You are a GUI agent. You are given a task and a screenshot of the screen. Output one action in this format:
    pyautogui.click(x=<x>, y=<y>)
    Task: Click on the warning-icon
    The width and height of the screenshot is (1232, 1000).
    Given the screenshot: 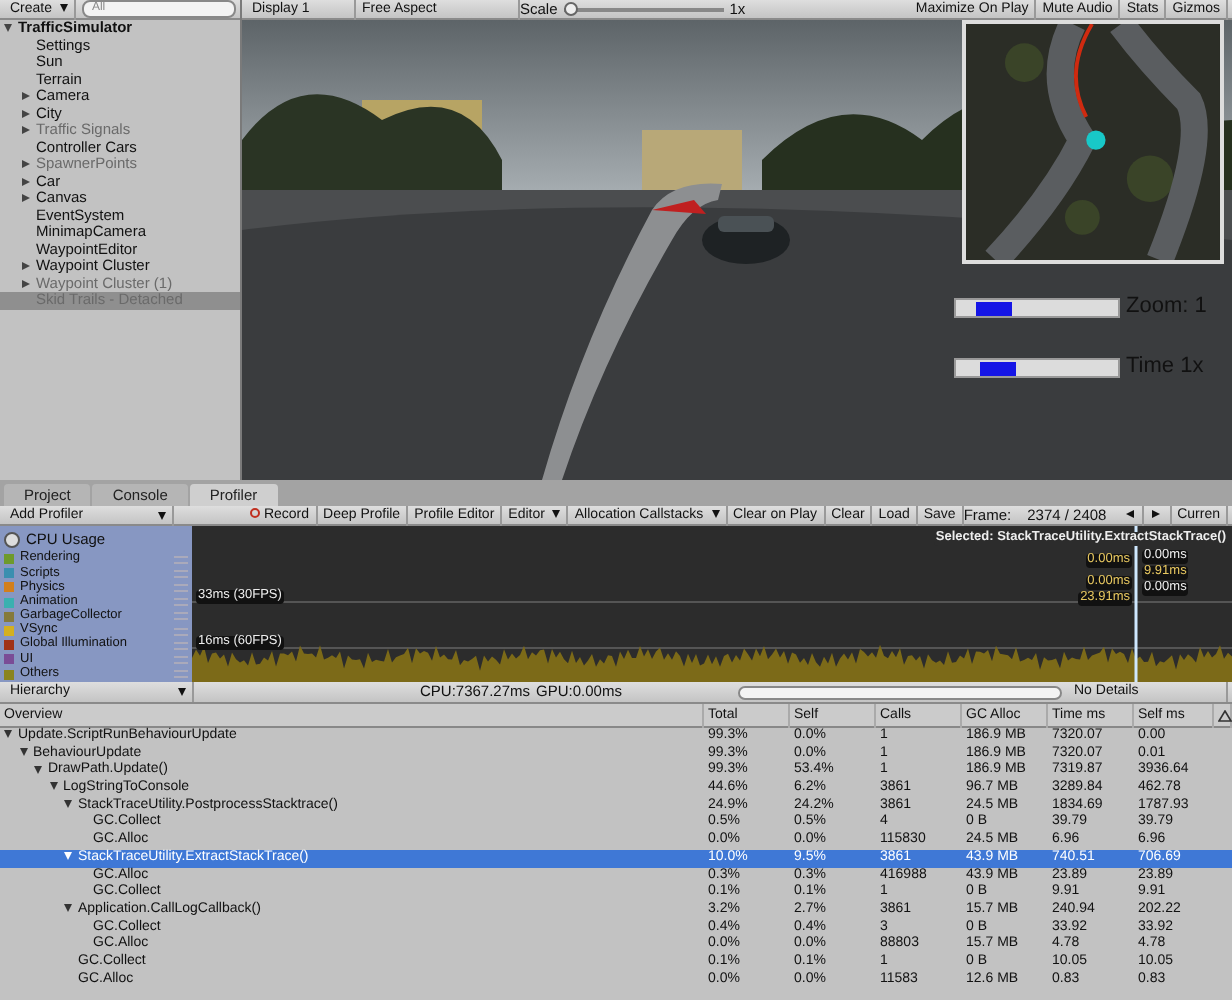 What is the action you would take?
    pyautogui.click(x=1225, y=716)
    